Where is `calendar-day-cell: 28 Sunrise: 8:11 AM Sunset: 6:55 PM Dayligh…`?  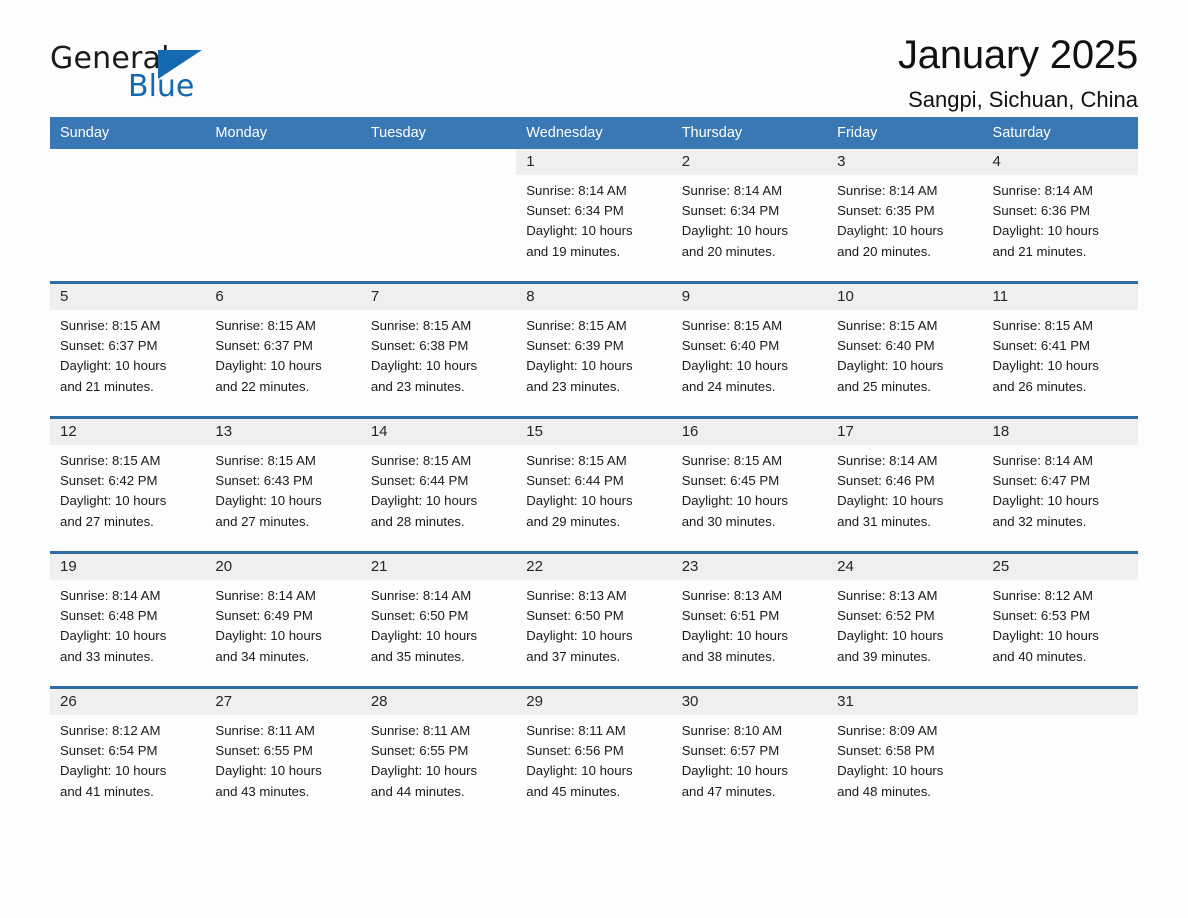 calendar-day-cell: 28 Sunrise: 8:11 AM Sunset: 6:55 PM Dayligh… is located at coordinates (438, 753).